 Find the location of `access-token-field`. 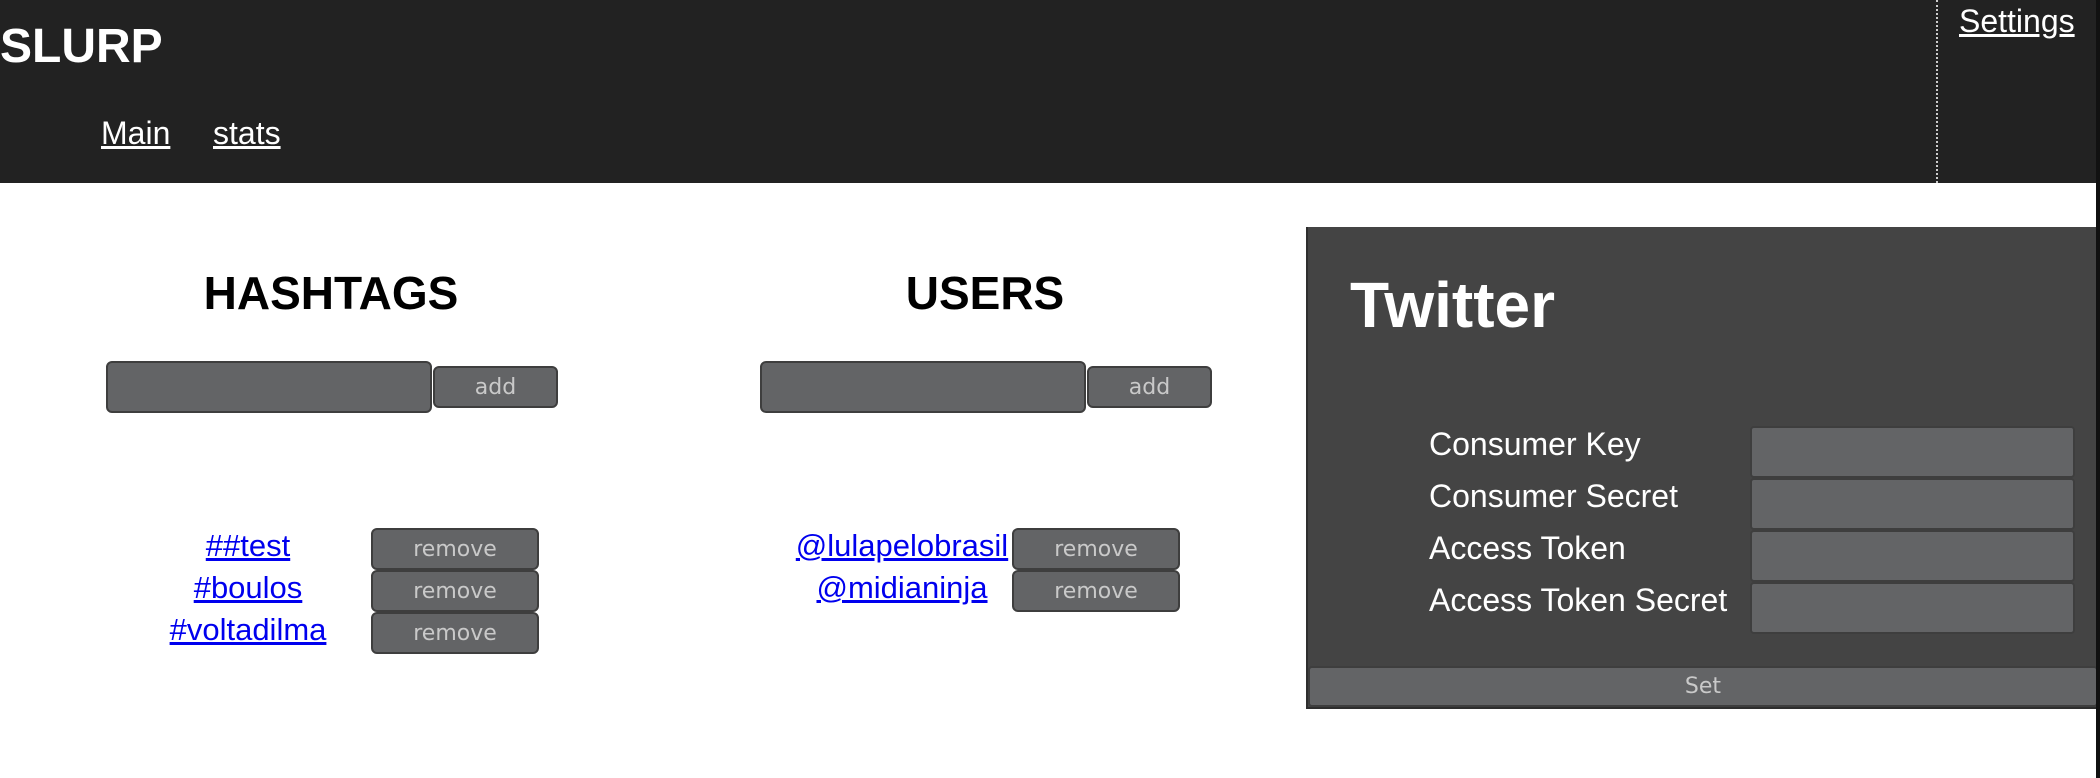

access-token-field is located at coordinates (1912, 556).